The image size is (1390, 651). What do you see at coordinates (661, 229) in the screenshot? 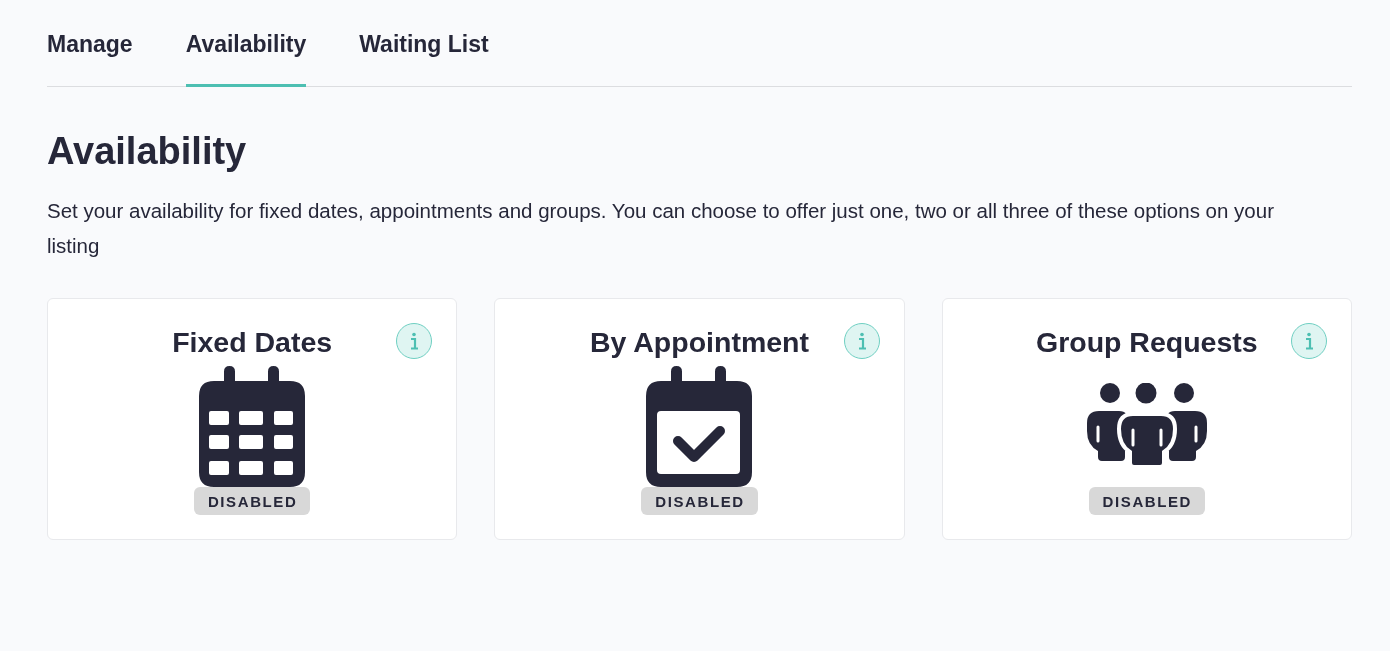
I see `page-description: Set your availability for fixed dates, appointments and groups. You can choose to offer just one, two or all three of these options on your listing` at bounding box center [661, 229].